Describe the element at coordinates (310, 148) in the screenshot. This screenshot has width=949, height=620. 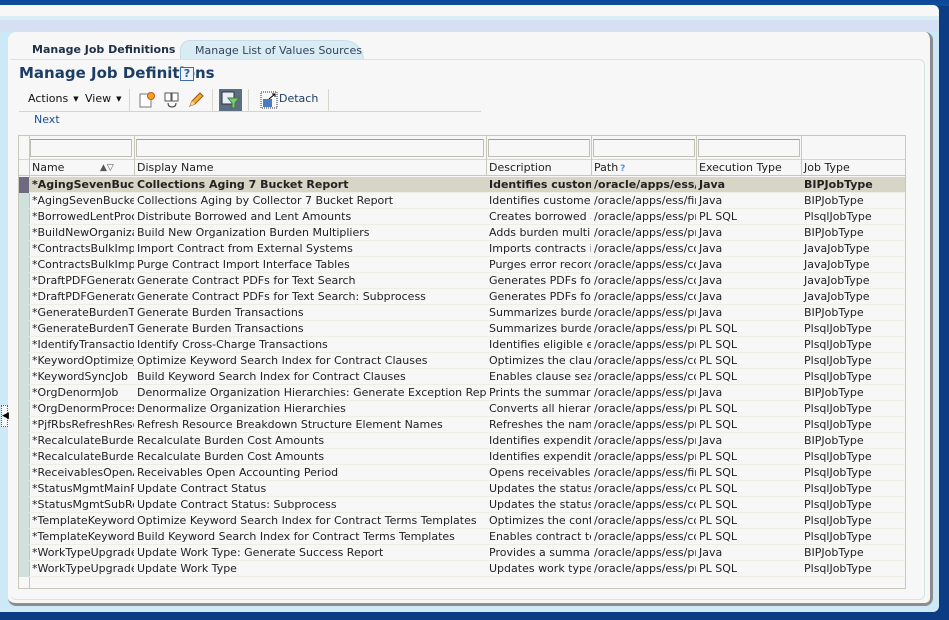
I see `filter-display-name-input` at that location.